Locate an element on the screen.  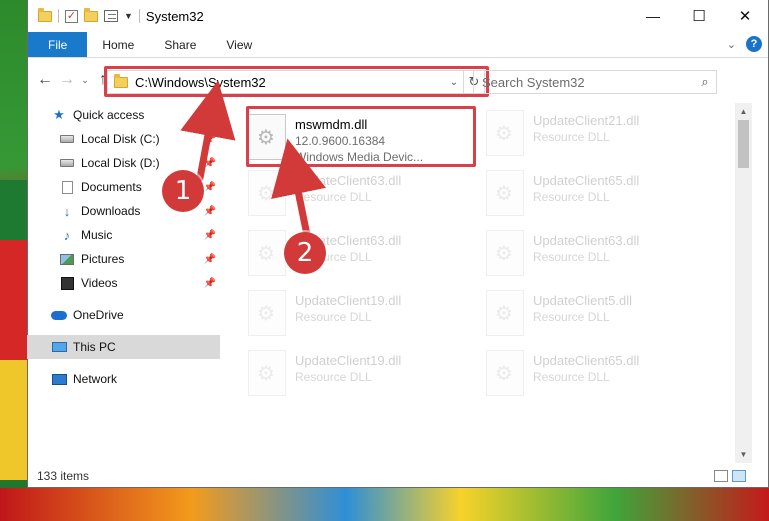
callout-arrows is located at coordinates (253, 162).